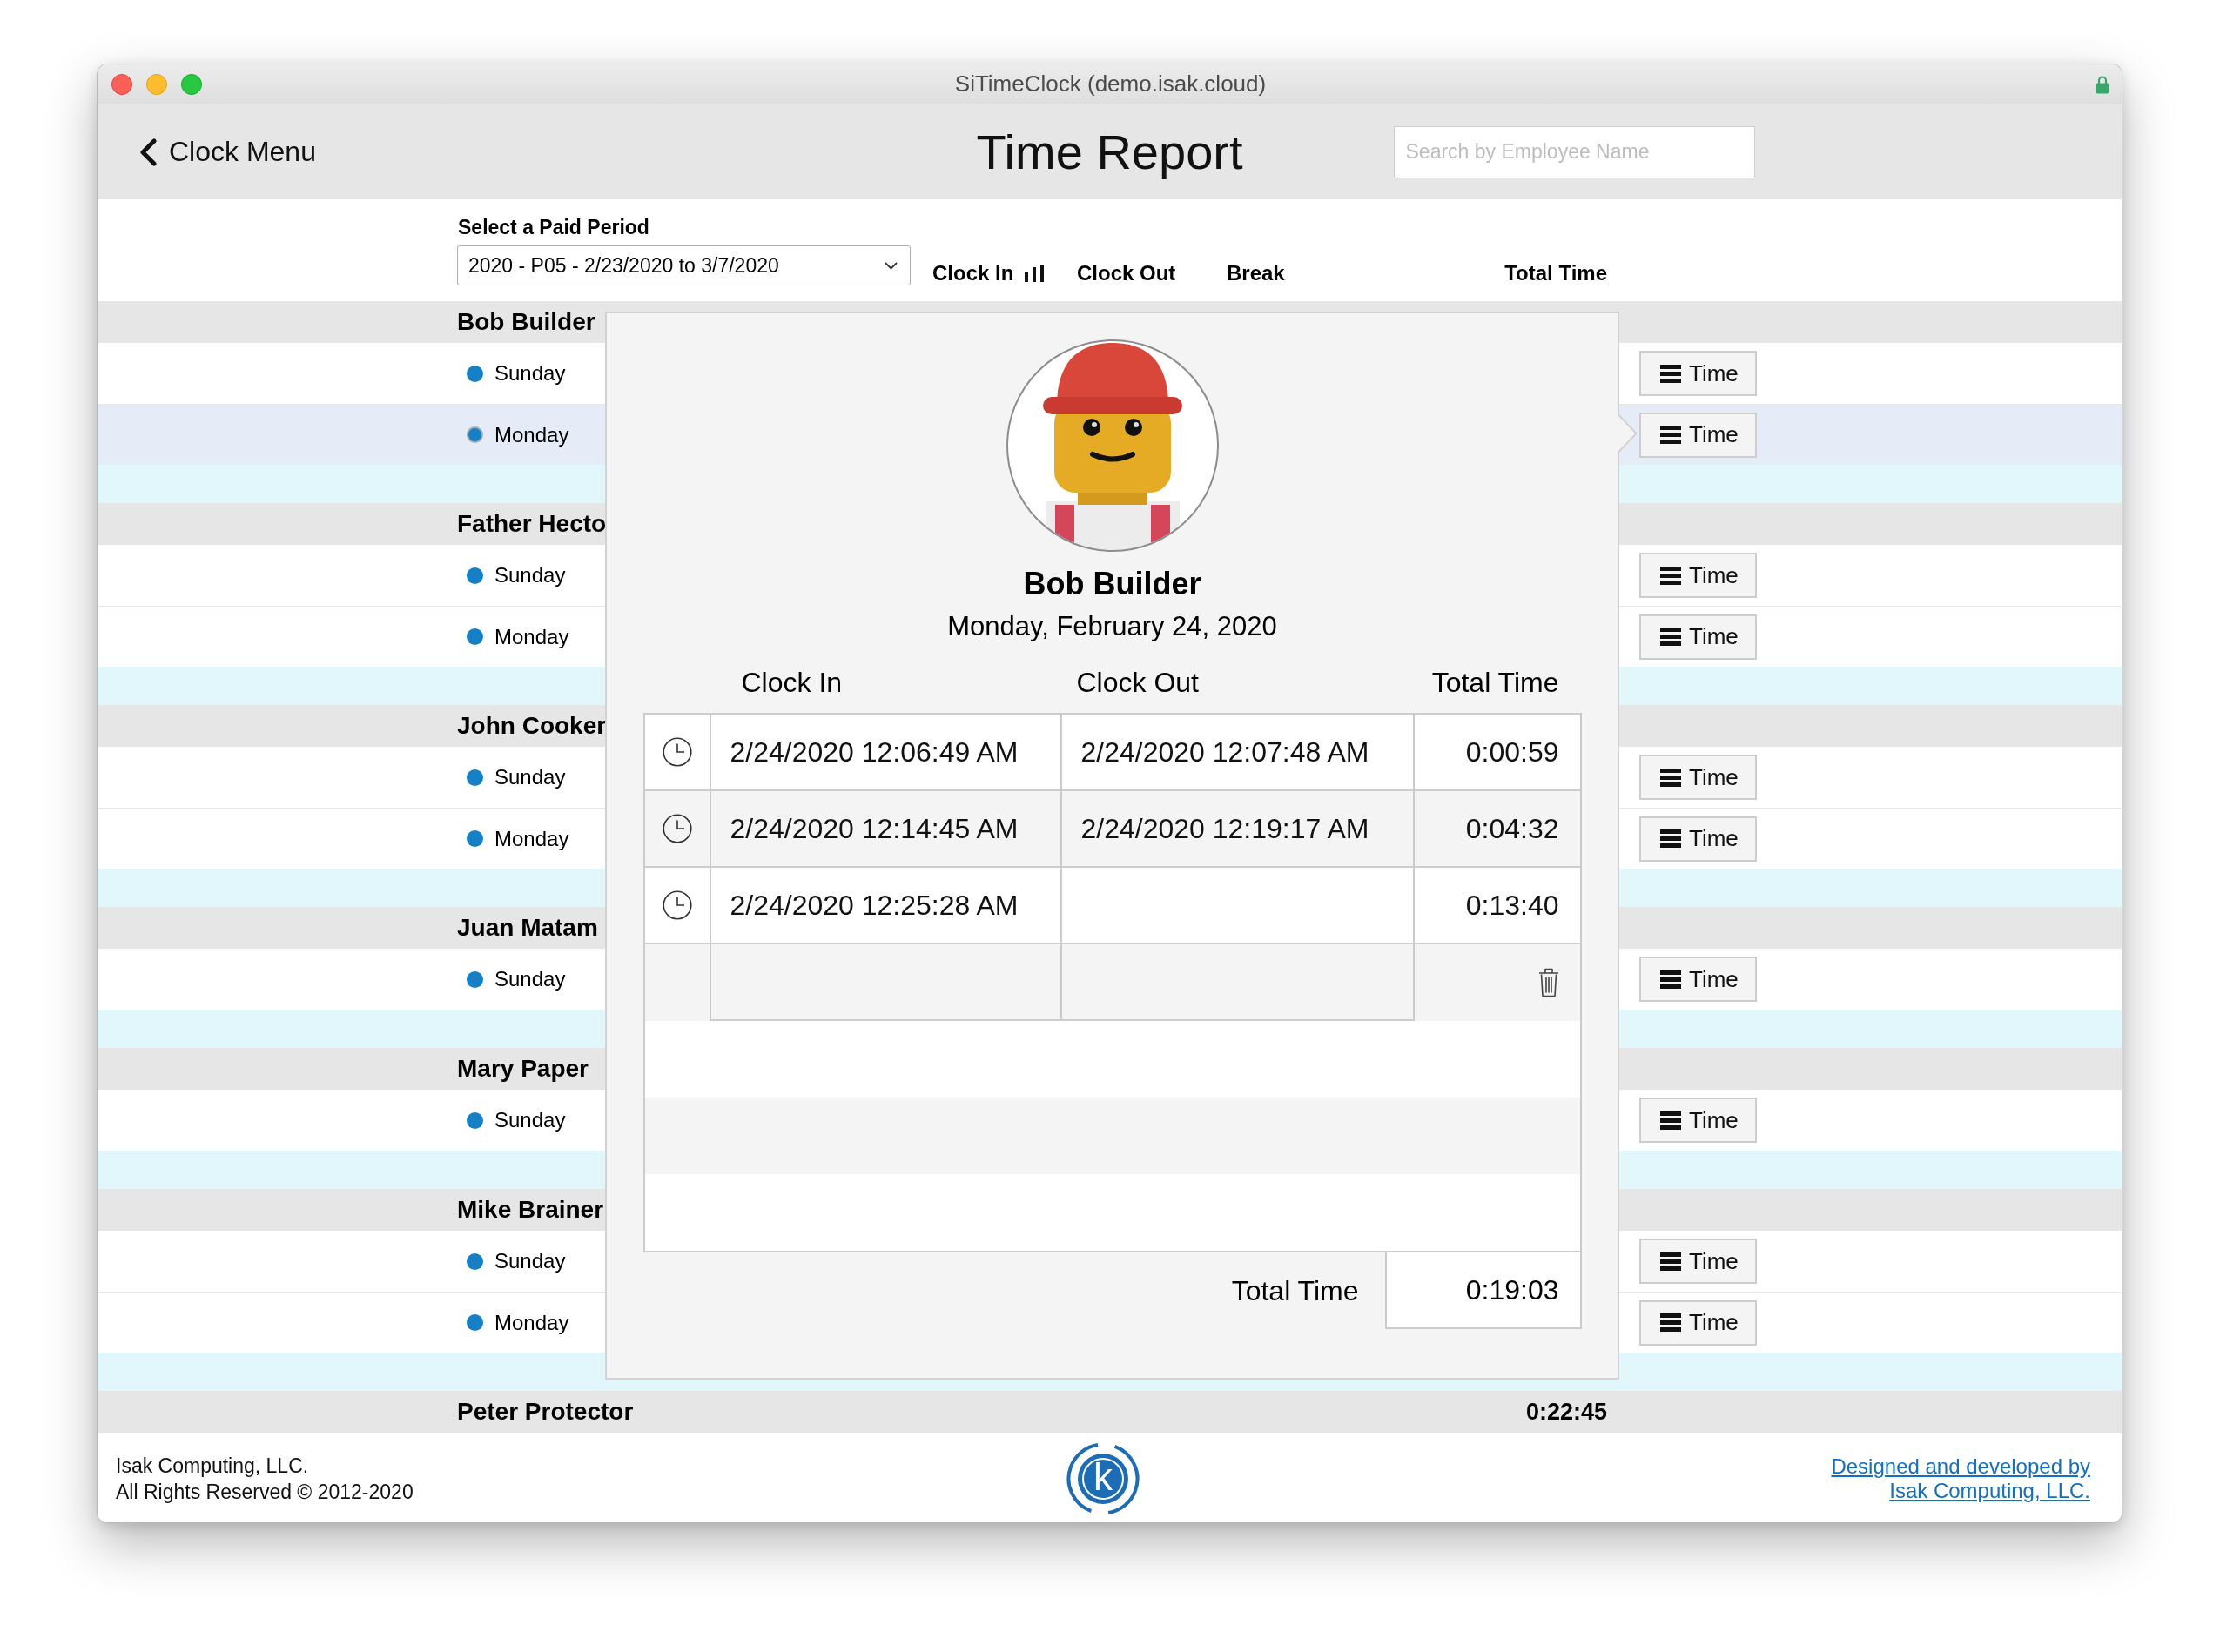  I want to click on column-heading: Total Time, so click(1496, 683).